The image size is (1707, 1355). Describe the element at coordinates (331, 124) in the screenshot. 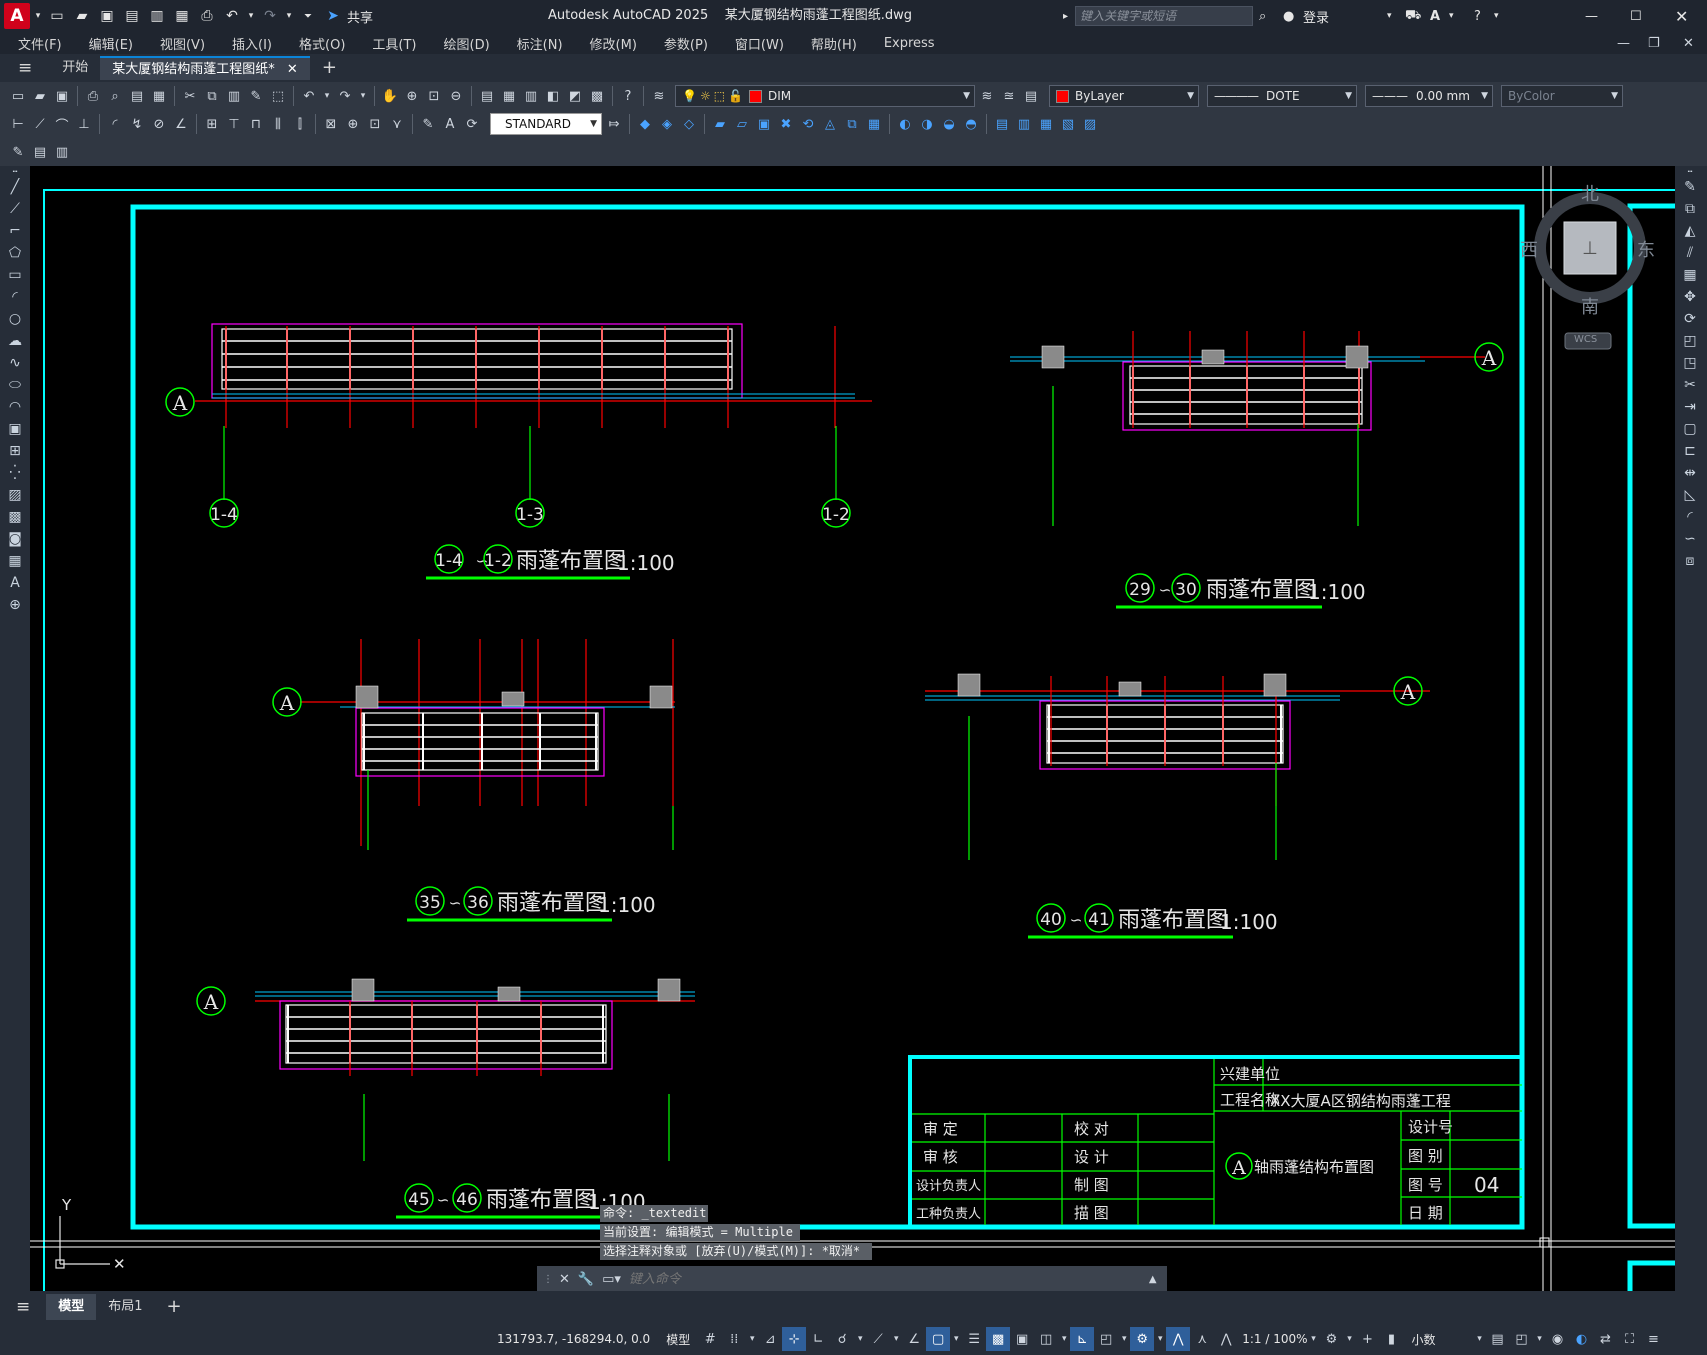

I see `tolerance-icon: ⊠` at that location.